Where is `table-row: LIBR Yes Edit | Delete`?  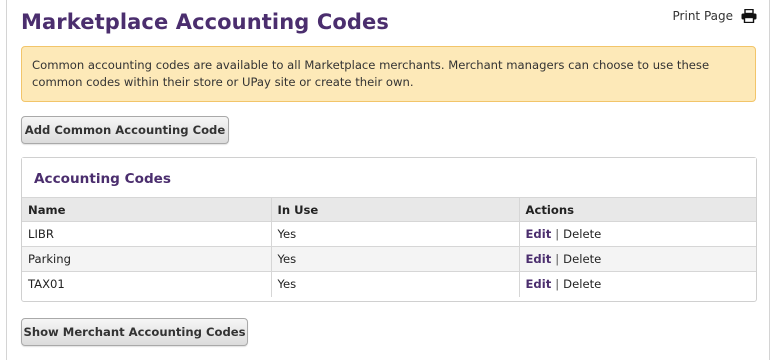
table-row: LIBR Yes Edit | Delete is located at coordinates (389, 234).